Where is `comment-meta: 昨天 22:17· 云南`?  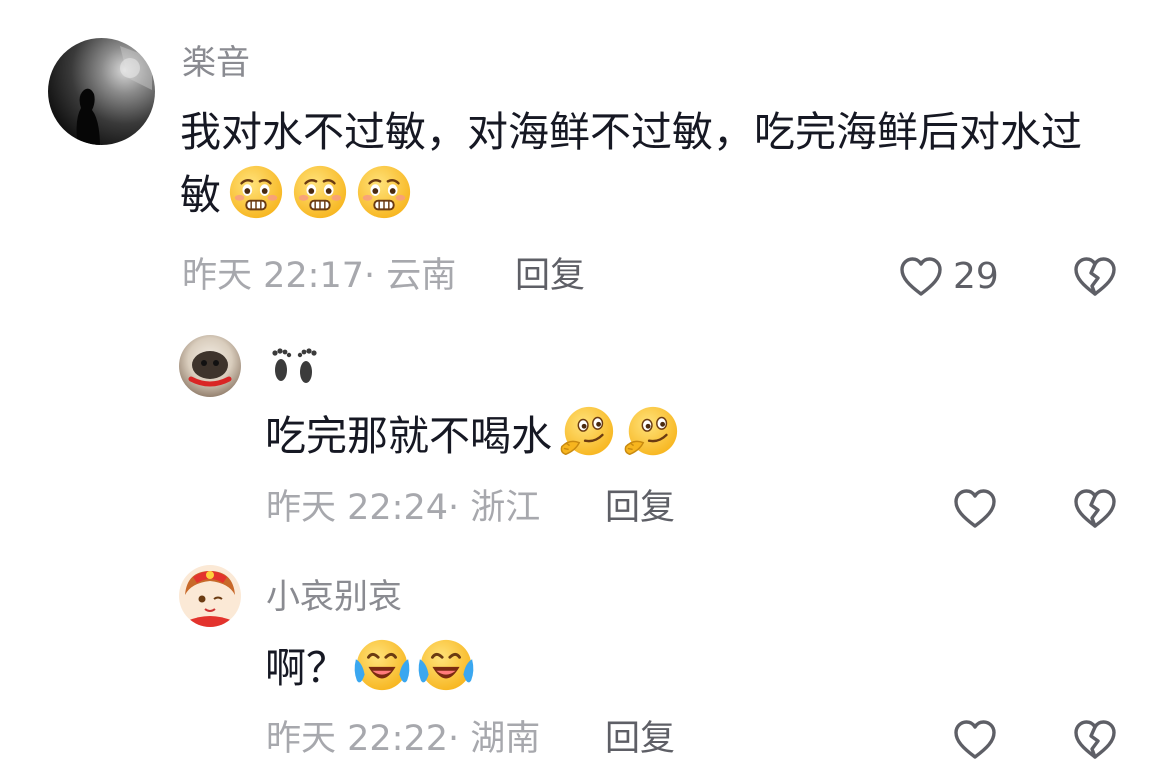 comment-meta: 昨天 22:17· 云南 is located at coordinates (319, 276).